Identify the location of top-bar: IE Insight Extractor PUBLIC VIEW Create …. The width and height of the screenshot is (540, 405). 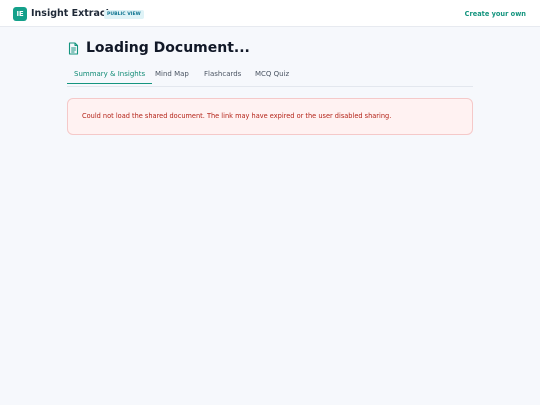
(270, 13).